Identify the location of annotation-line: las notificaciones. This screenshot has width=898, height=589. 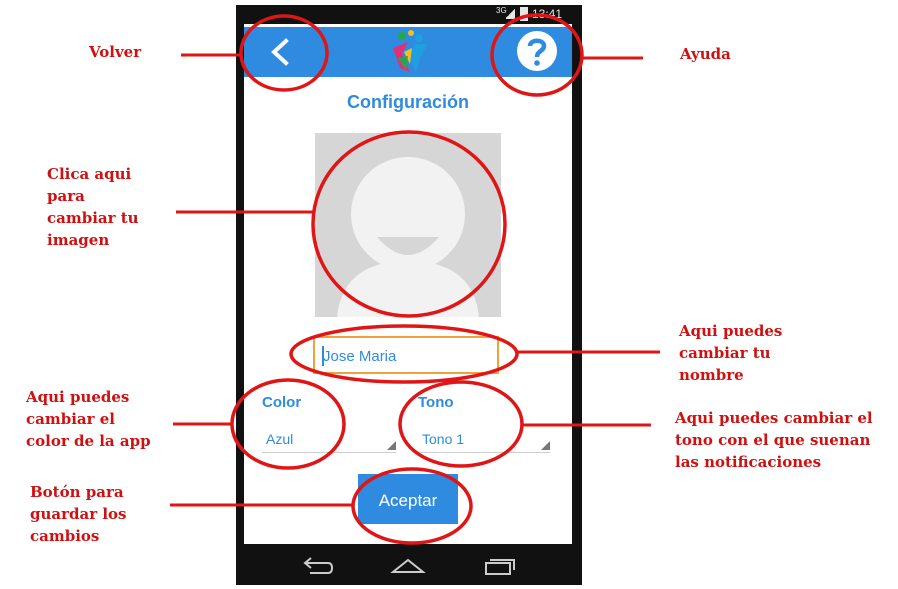
(748, 462).